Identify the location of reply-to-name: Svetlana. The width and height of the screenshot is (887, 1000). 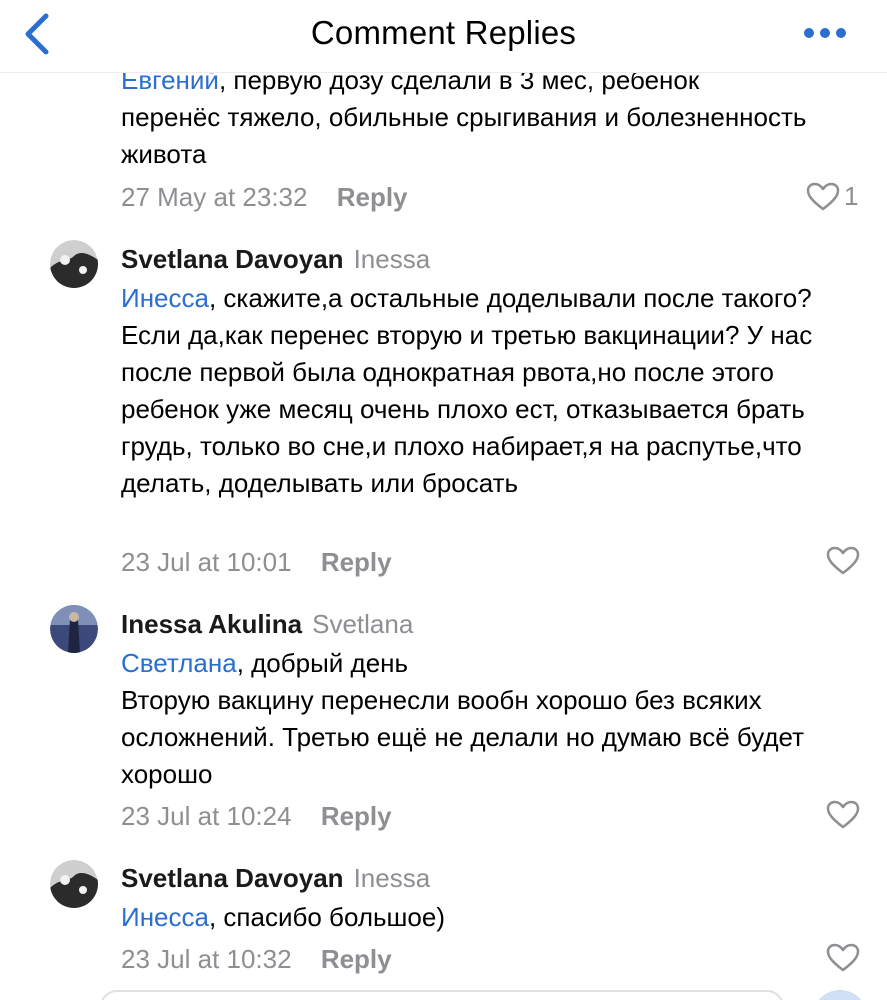
(362, 624).